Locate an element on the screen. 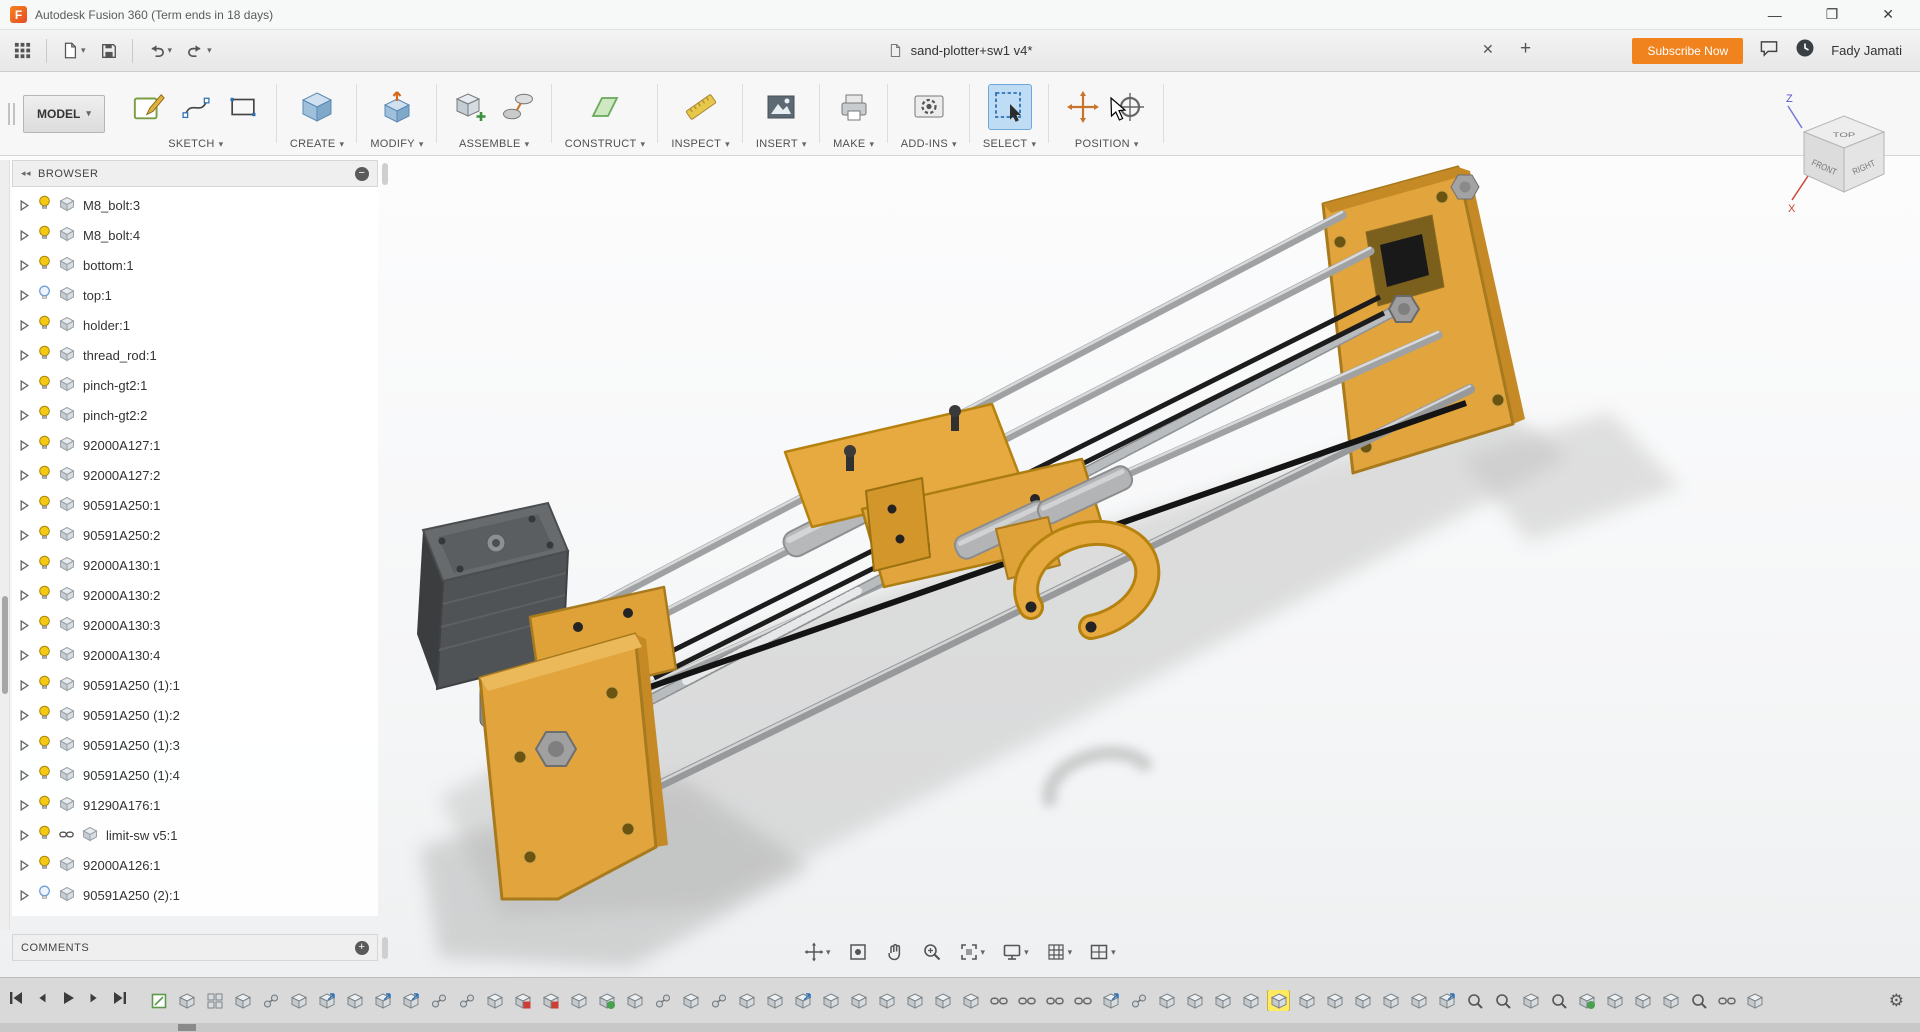 Image resolution: width=1920 pixels, height=1032 pixels. browser-item: 91290A176:1 is located at coordinates (195, 805).